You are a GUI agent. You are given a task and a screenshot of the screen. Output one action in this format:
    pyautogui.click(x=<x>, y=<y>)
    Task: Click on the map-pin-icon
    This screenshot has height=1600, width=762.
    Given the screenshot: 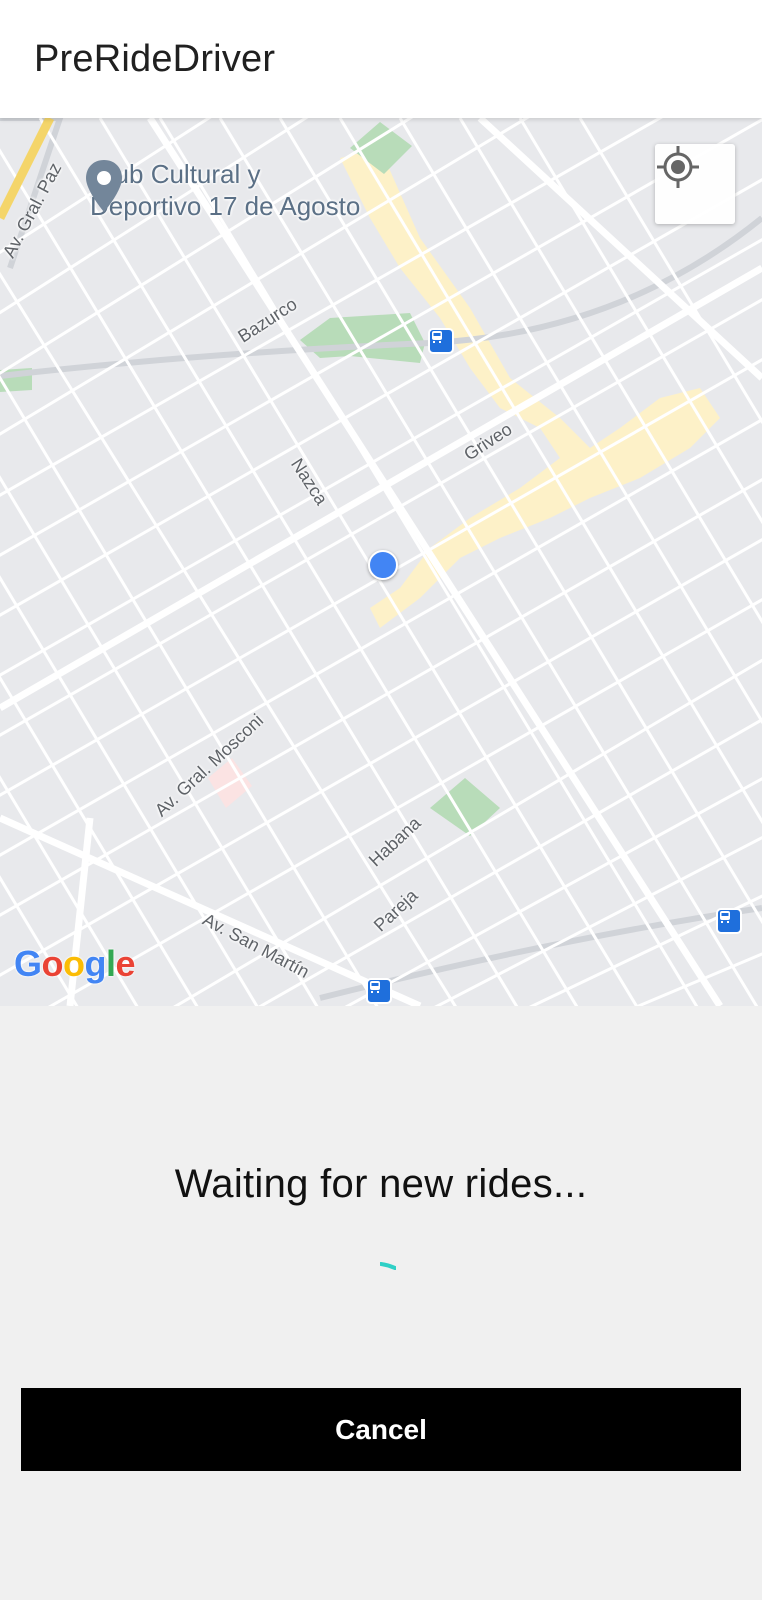 What is the action you would take?
    pyautogui.click(x=104, y=186)
    